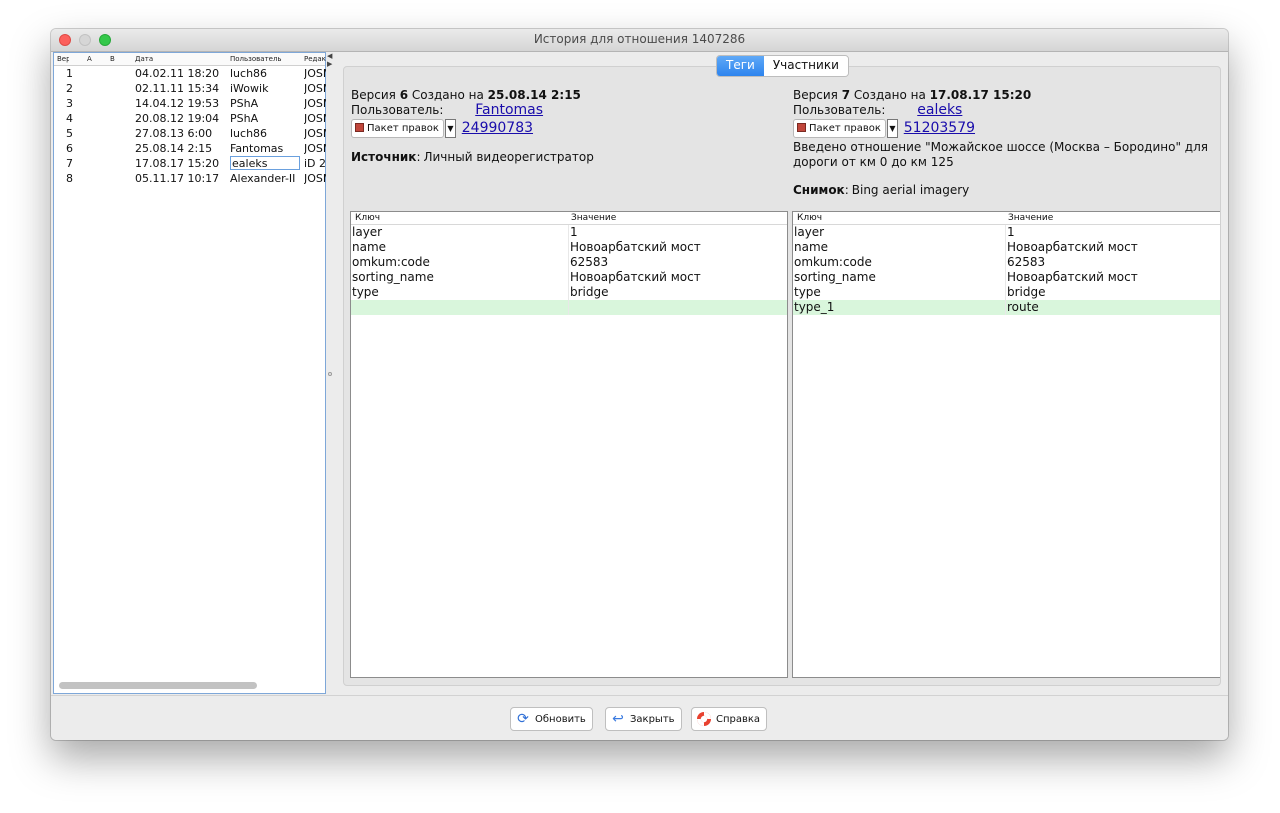 The height and width of the screenshot is (813, 1280). I want to click on collapse-left-arrow-icon: ◀, so click(329, 56).